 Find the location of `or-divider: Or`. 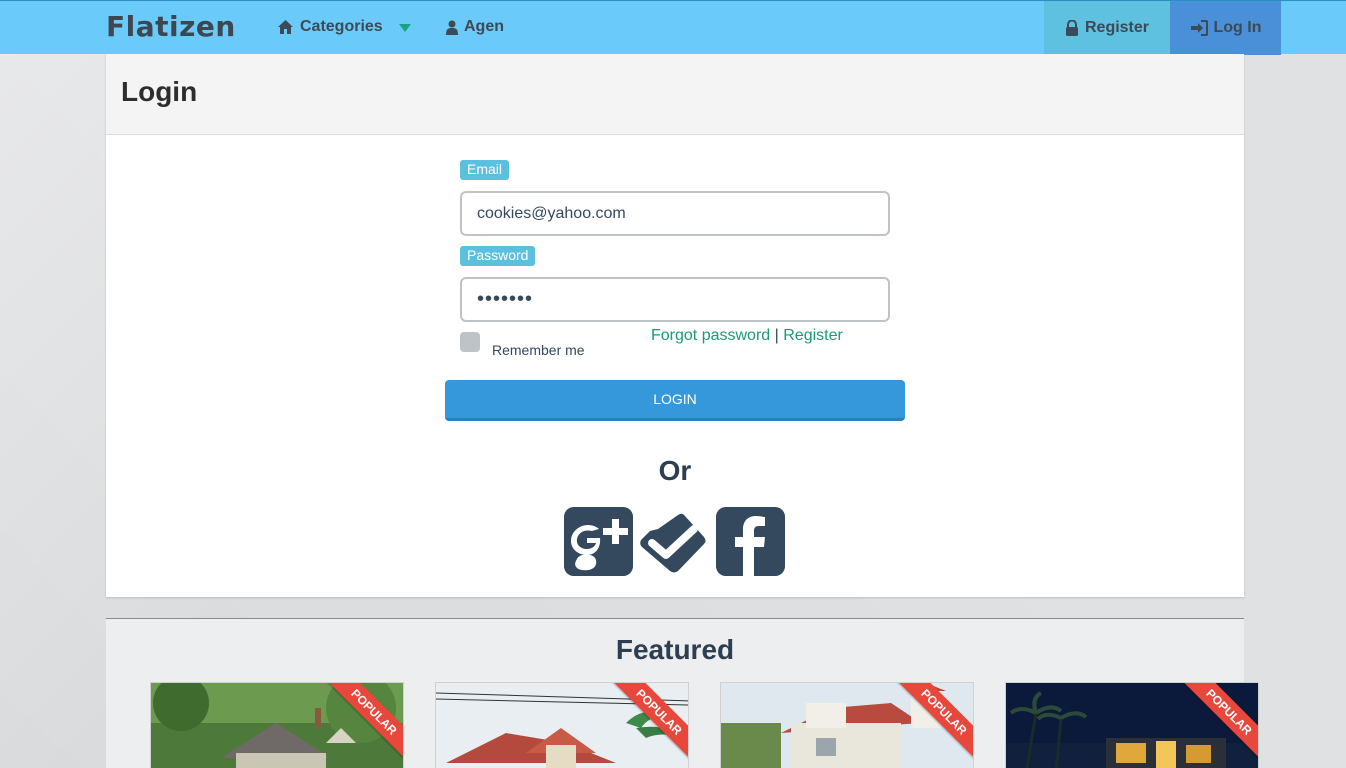

or-divider: Or is located at coordinates (675, 470).